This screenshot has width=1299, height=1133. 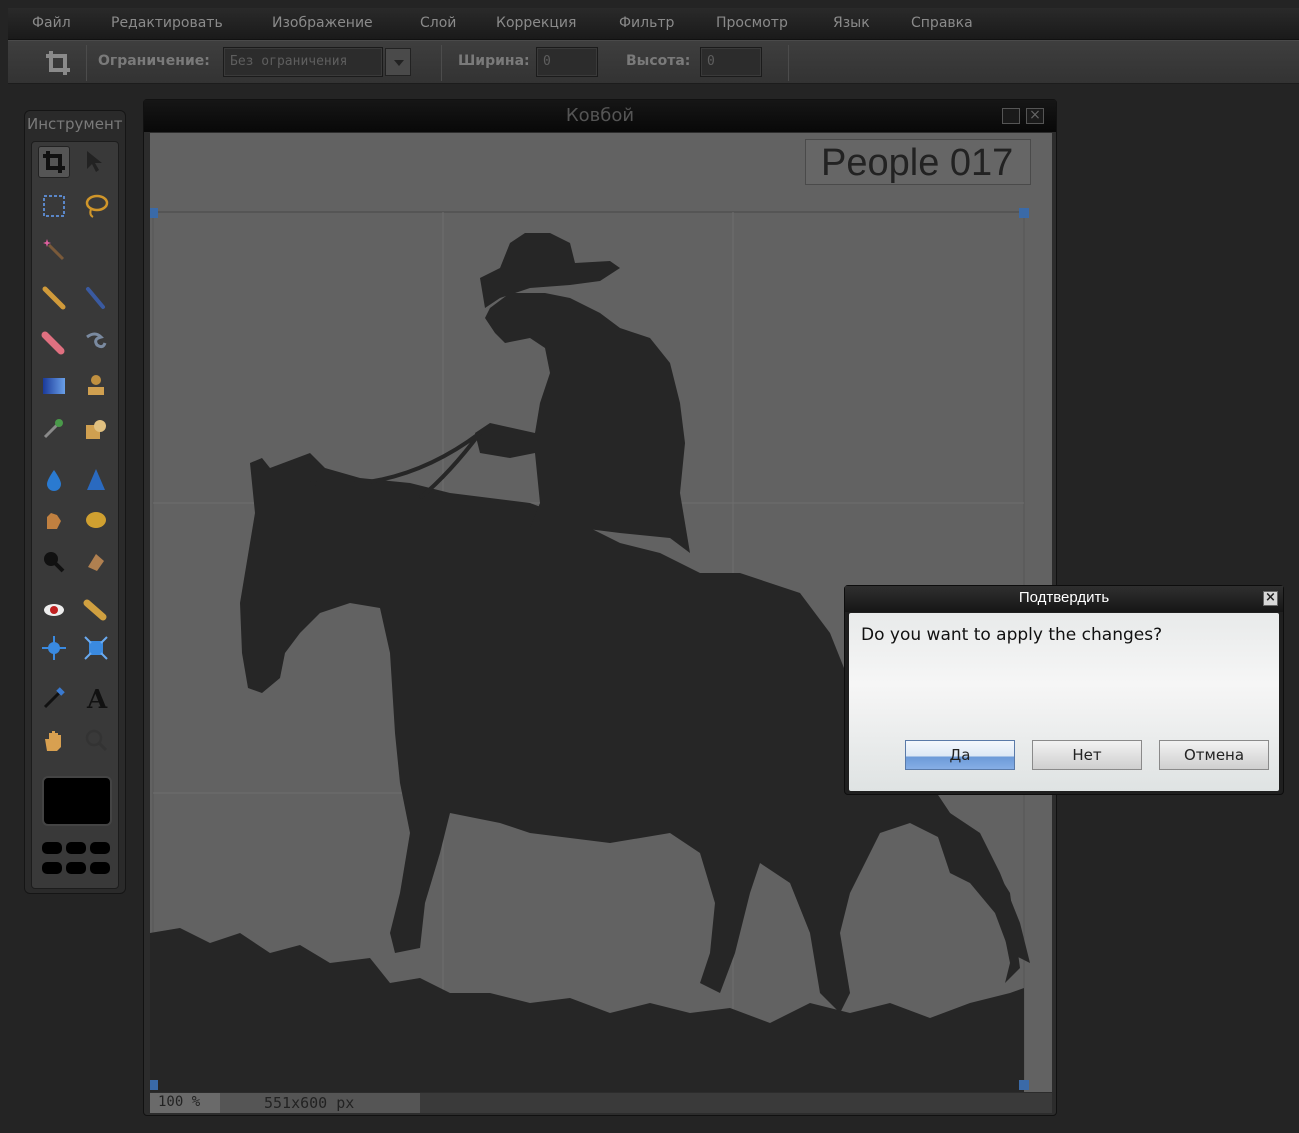 I want to click on yes-button: Да, so click(x=960, y=755).